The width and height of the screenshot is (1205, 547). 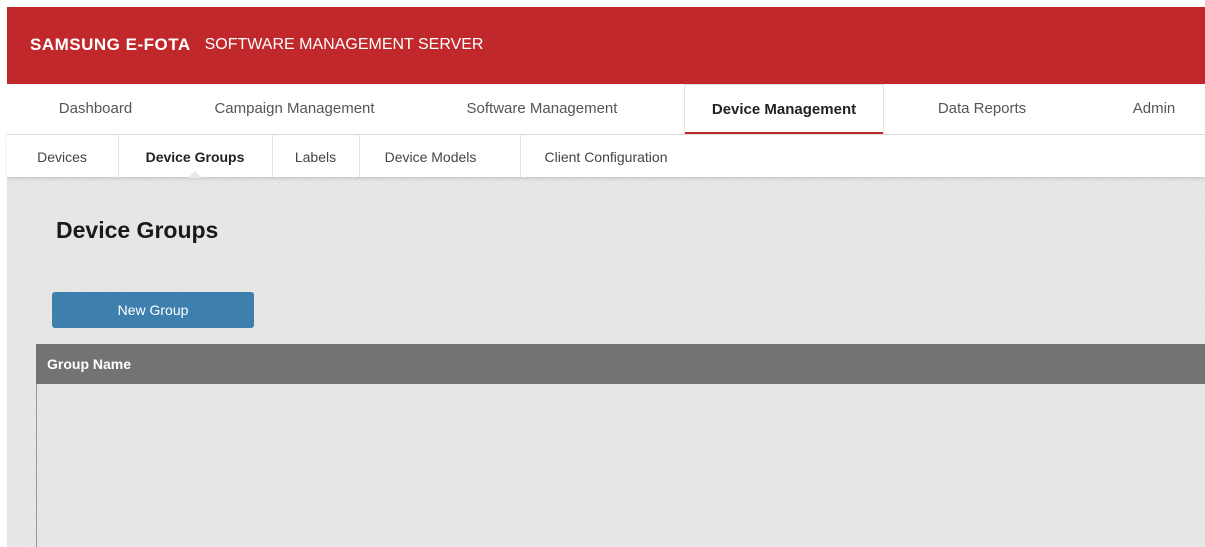 I want to click on active-tab-caret, so click(x=195, y=174).